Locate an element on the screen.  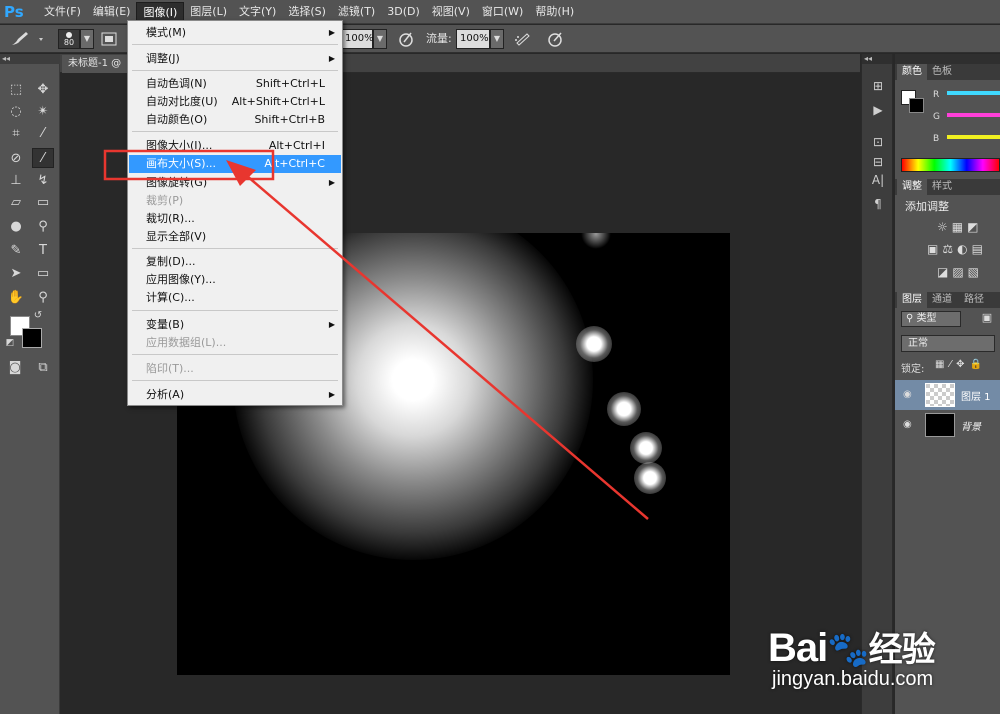
baidu-watermark: Bai🐾经验 jingyan.baidu.com is located at coordinates (878, 658).